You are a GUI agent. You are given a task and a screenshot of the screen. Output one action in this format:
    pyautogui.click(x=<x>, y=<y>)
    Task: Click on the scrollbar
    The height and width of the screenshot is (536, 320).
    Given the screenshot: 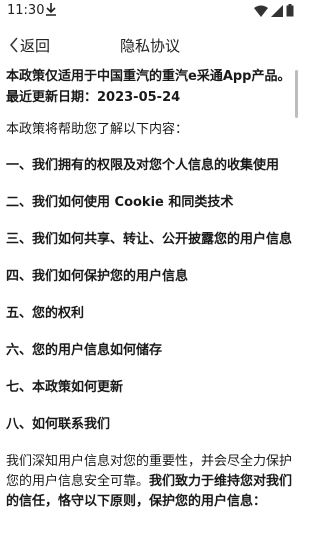 What is the action you would take?
    pyautogui.click(x=296, y=94)
    